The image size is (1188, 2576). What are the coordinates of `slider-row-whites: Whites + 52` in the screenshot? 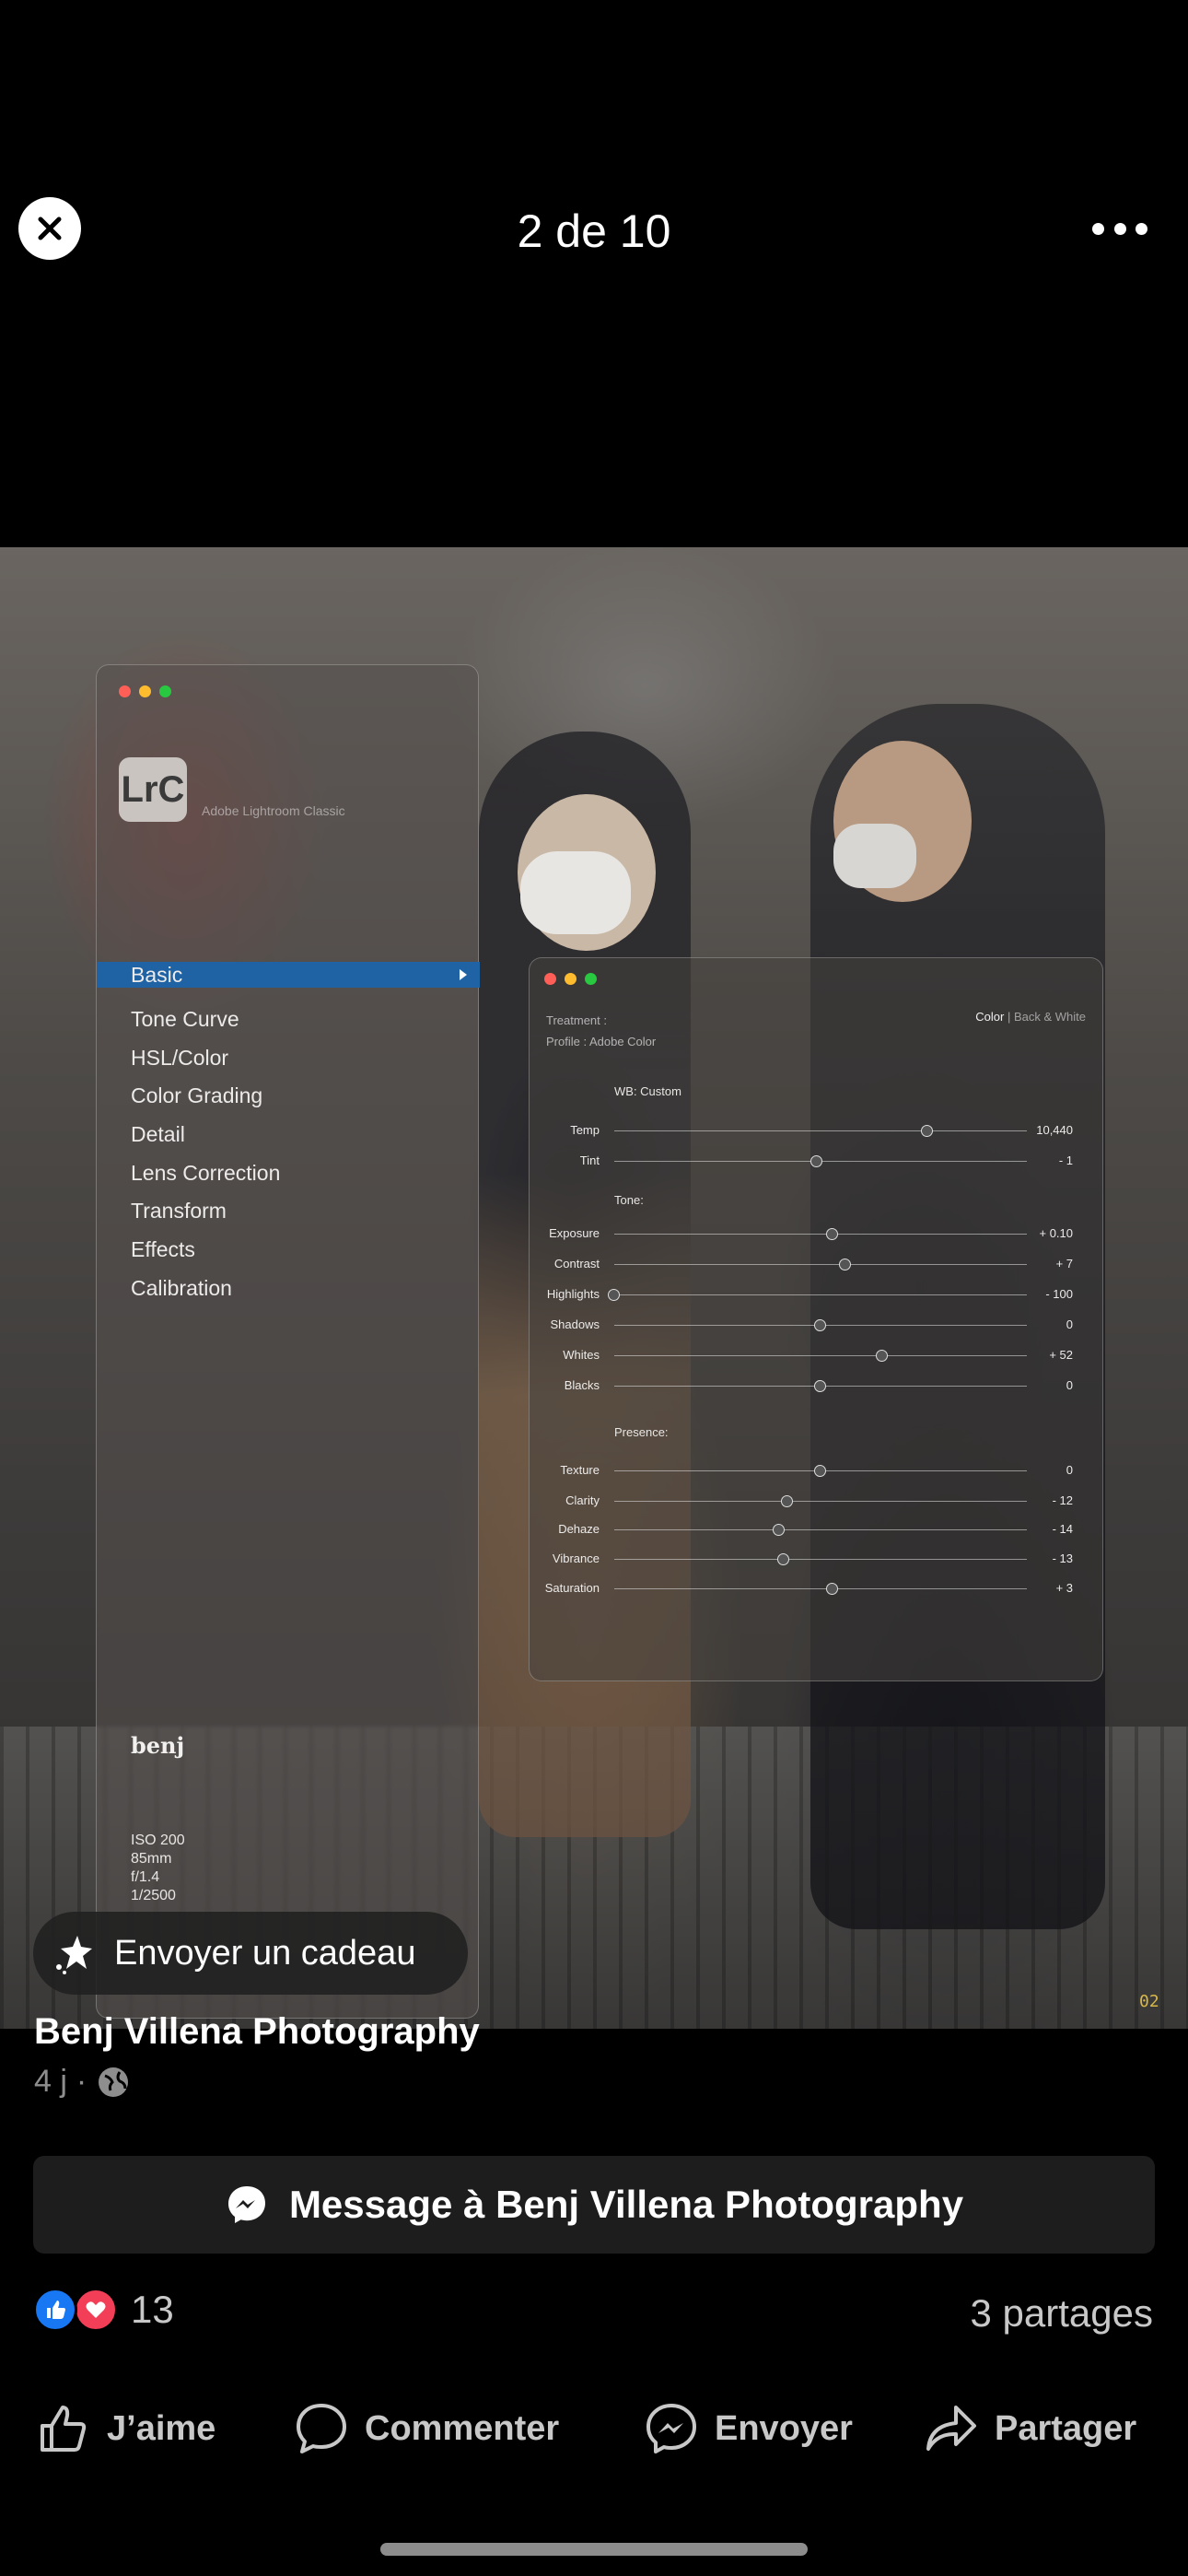 It's located at (817, 1355).